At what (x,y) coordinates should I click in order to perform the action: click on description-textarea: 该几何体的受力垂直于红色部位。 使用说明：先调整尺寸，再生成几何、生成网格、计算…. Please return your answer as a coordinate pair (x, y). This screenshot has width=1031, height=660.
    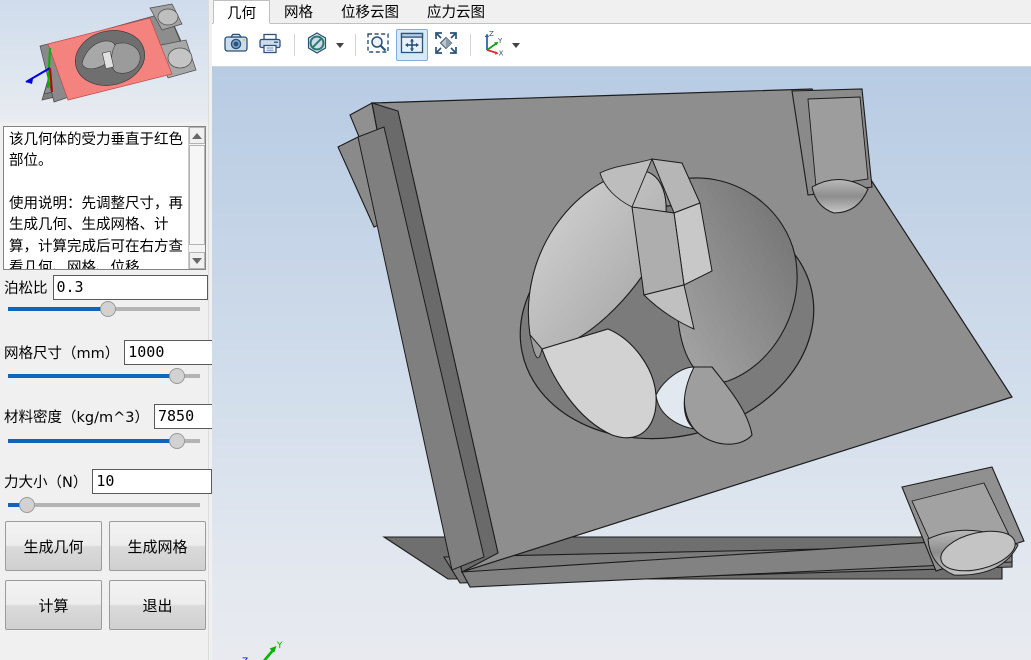
    Looking at the image, I should click on (104, 198).